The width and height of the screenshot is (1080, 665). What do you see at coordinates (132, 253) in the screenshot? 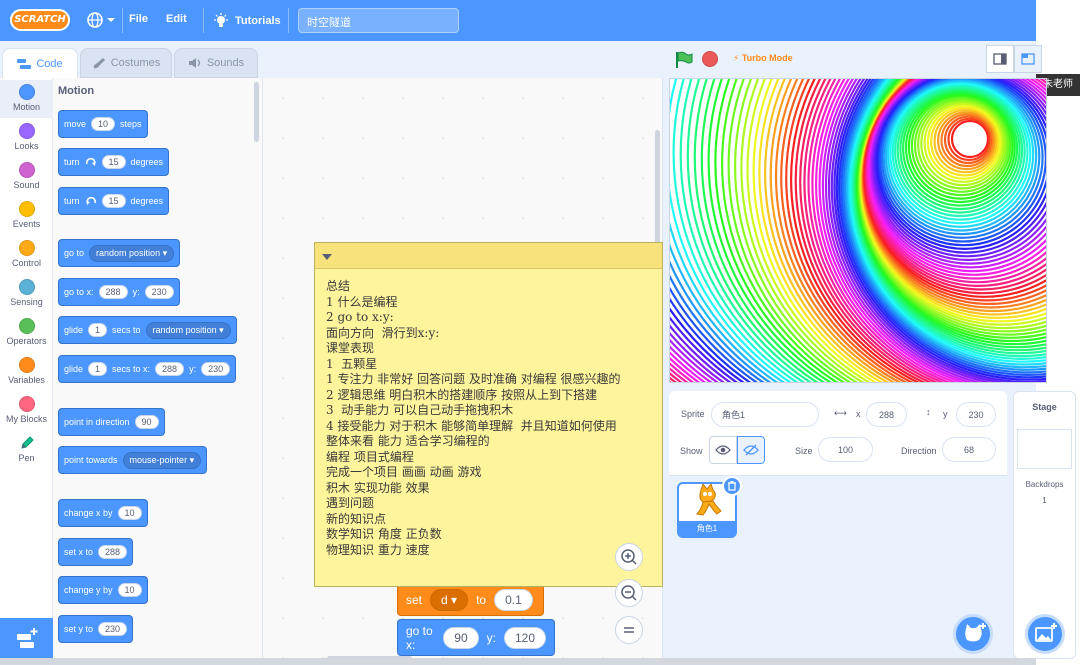
I see `goto-target-dropdown: random position ▾` at bounding box center [132, 253].